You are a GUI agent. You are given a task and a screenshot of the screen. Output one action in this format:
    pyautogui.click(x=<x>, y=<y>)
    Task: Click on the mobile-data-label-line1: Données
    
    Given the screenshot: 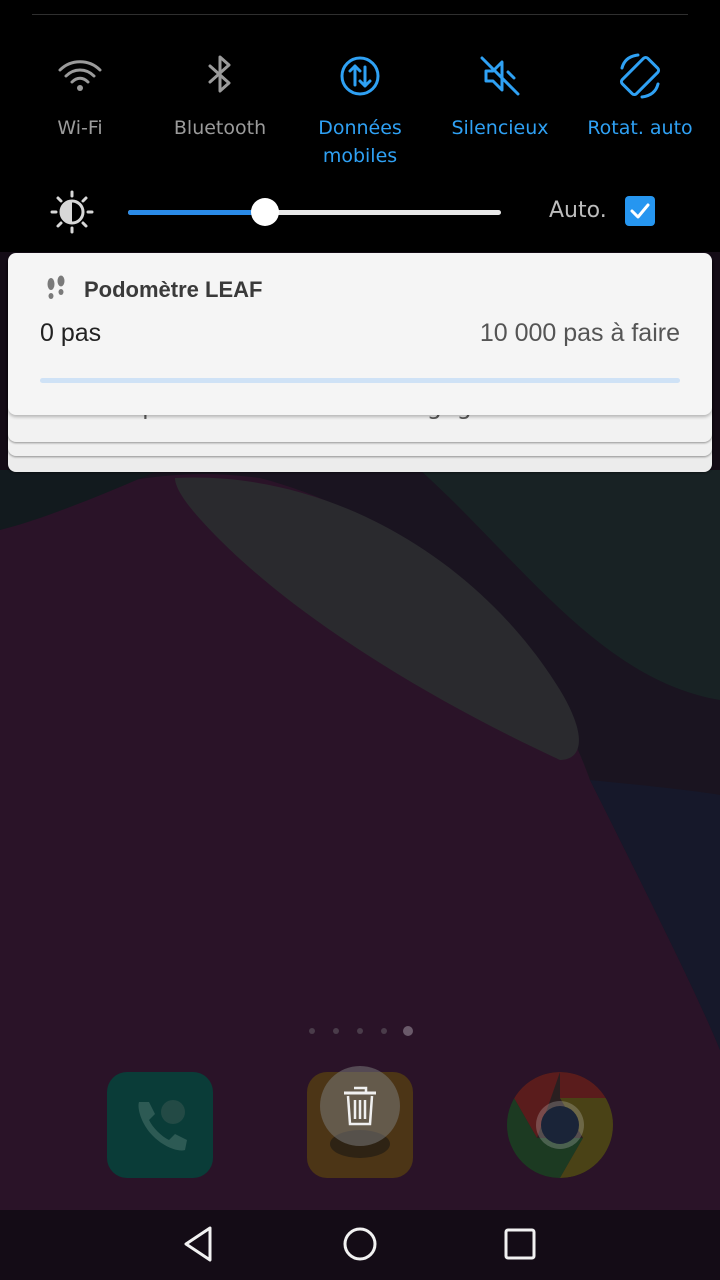 What is the action you would take?
    pyautogui.click(x=360, y=128)
    